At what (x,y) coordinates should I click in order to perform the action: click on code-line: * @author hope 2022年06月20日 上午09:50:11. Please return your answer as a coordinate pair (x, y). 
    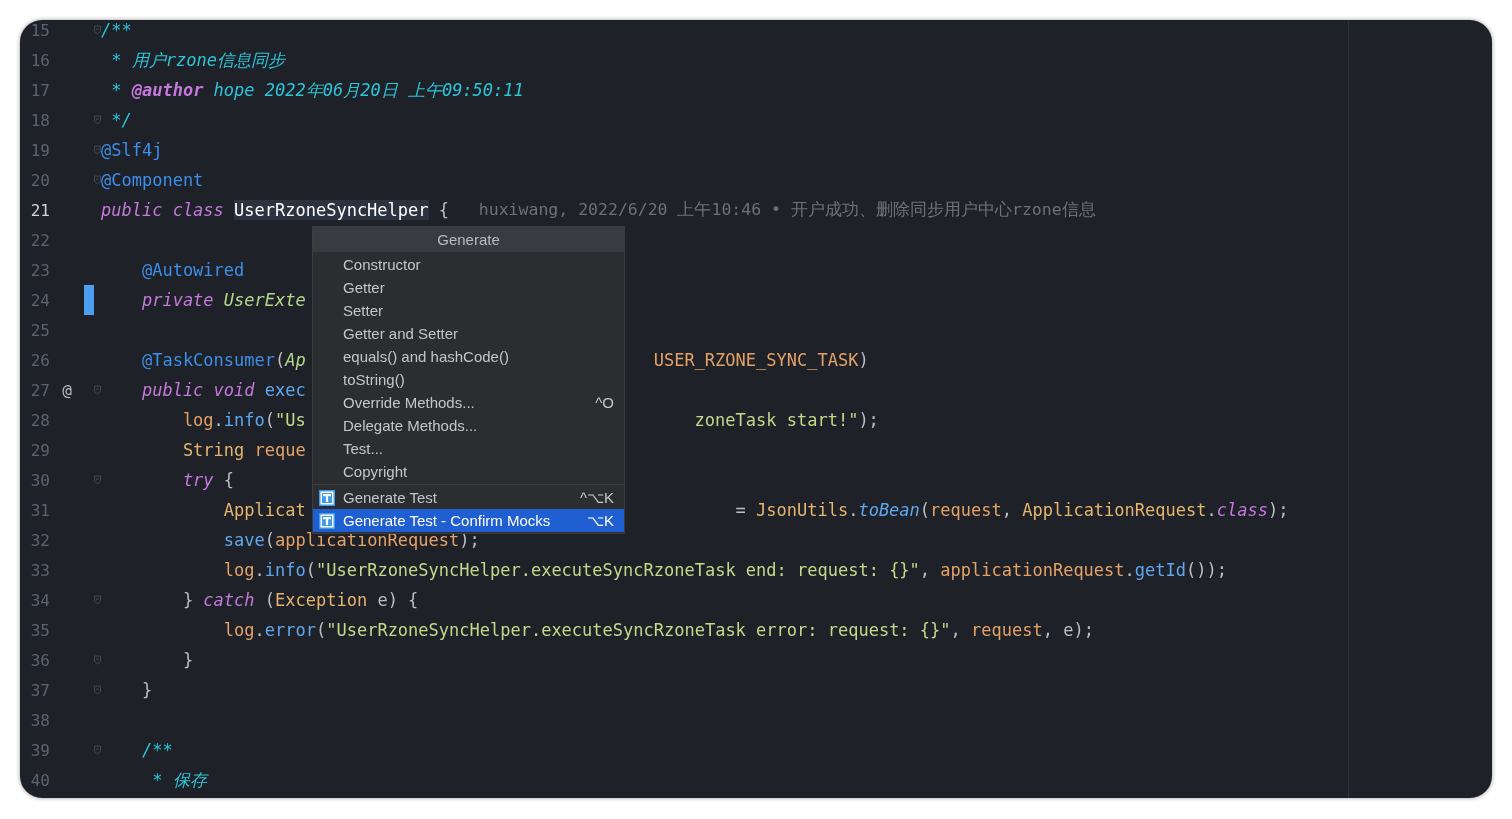
    Looking at the image, I should click on (317, 89).